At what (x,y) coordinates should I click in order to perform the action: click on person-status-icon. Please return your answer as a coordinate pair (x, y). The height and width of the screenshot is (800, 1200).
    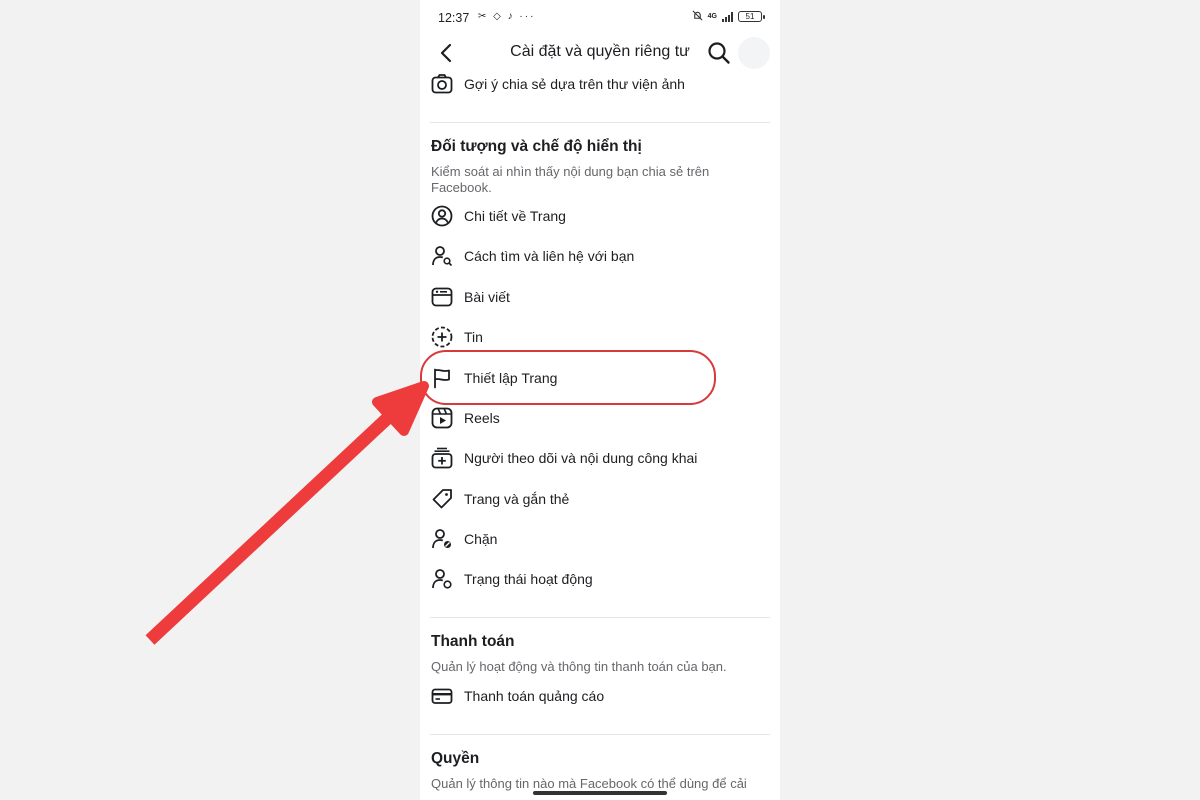
    Looking at the image, I should click on (442, 579).